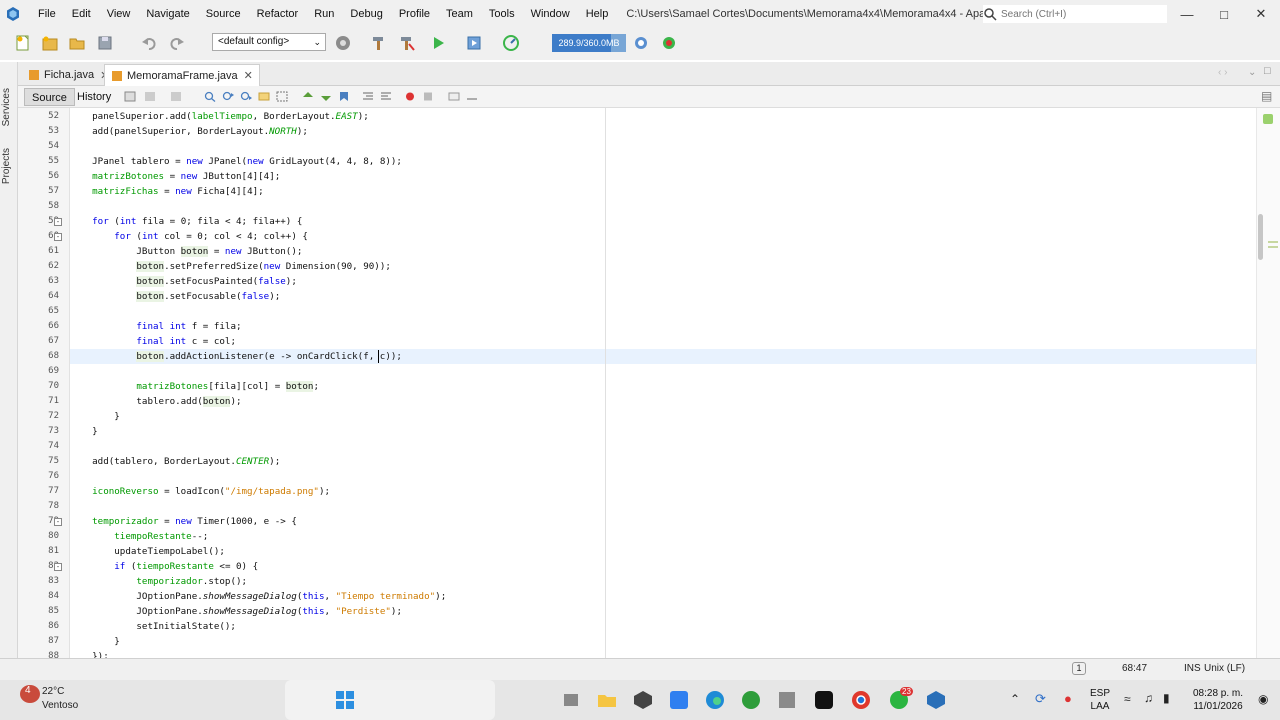  I want to click on menu-window: Window, so click(550, 14).